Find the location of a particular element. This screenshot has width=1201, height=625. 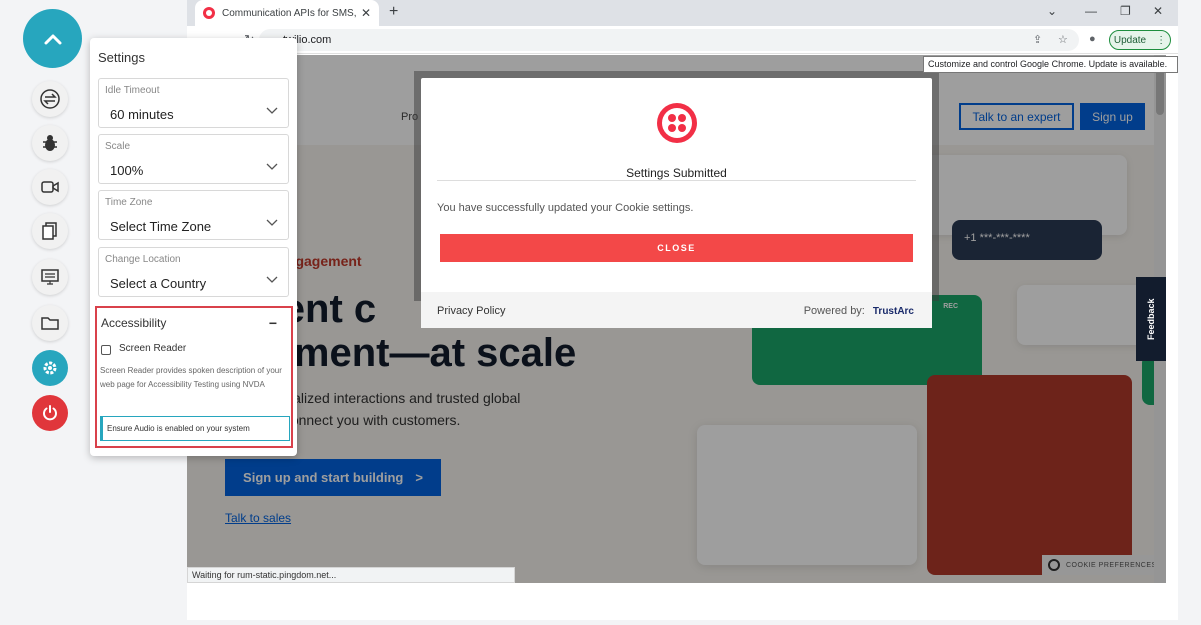

new-tab-icon: + is located at coordinates (393, 12).